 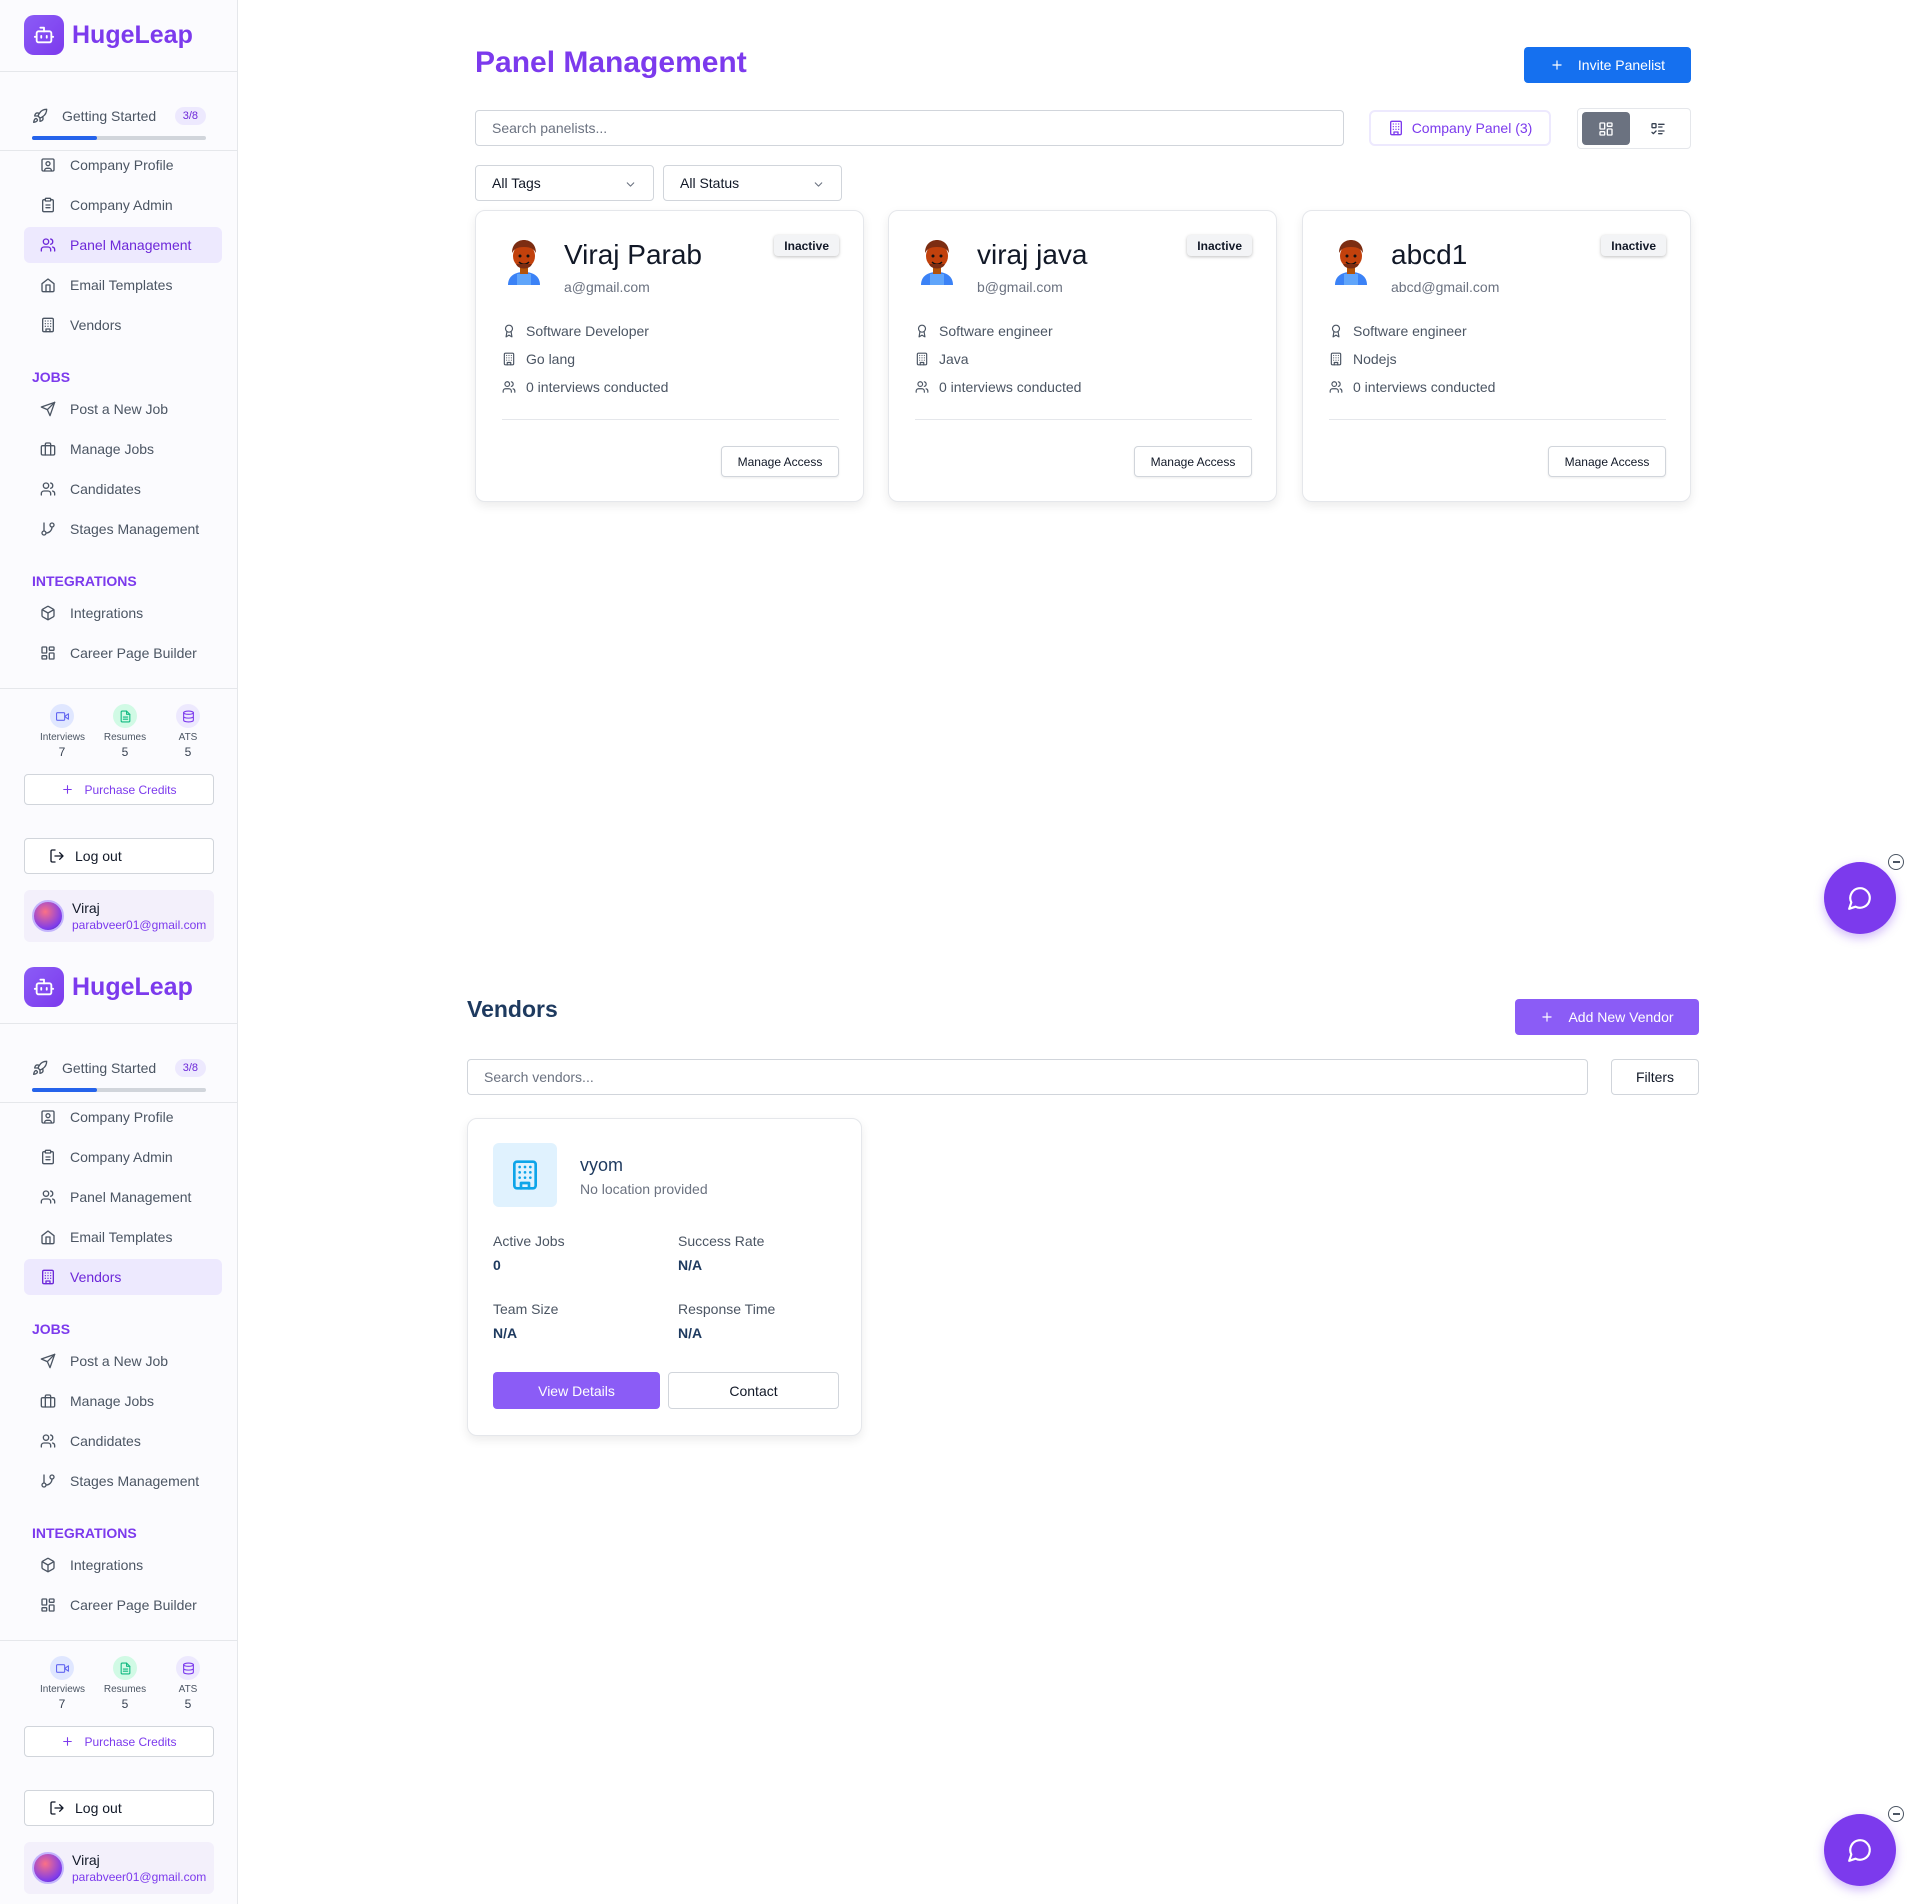 What do you see at coordinates (1655, 1077) in the screenshot?
I see `filters-button: Filters` at bounding box center [1655, 1077].